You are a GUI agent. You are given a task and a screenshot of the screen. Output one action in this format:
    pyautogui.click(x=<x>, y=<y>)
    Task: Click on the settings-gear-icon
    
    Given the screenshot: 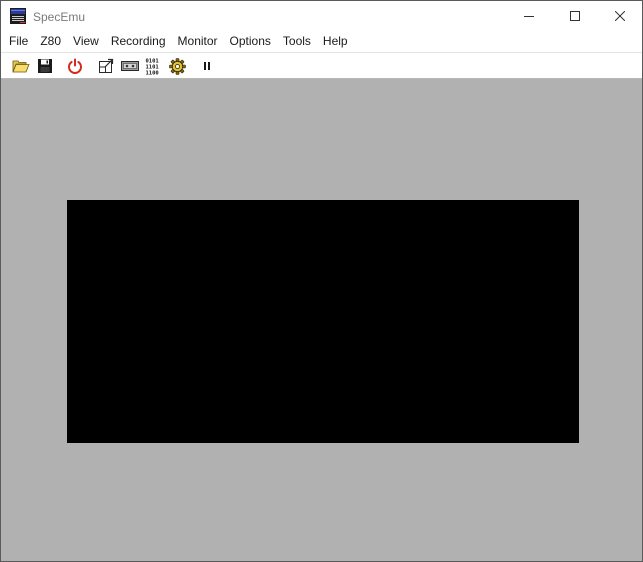 What is the action you would take?
    pyautogui.click(x=177, y=66)
    